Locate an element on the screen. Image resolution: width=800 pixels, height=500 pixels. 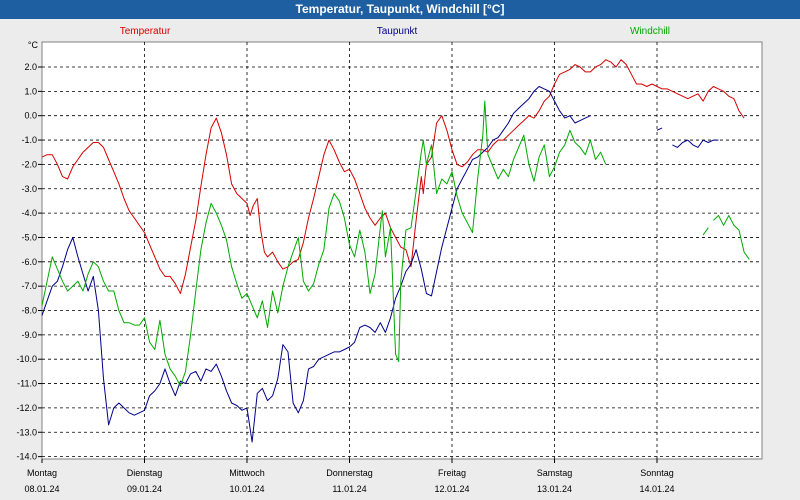
y-tick-label: -10.0 is located at coordinates (26, 359).